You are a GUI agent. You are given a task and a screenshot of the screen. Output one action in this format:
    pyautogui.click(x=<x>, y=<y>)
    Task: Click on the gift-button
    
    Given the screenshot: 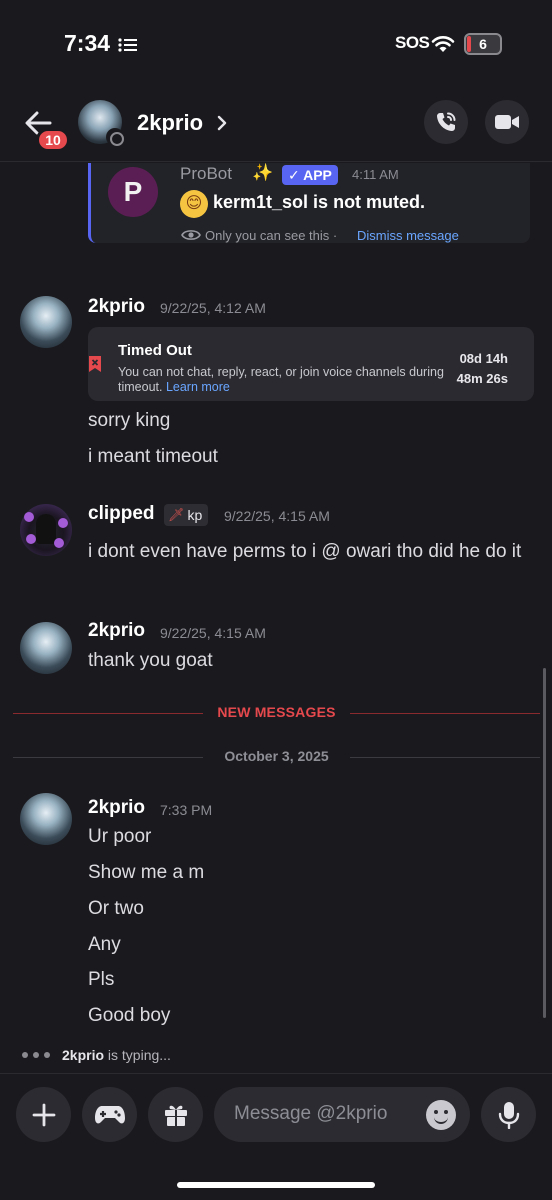 What is the action you would take?
    pyautogui.click(x=175, y=1114)
    